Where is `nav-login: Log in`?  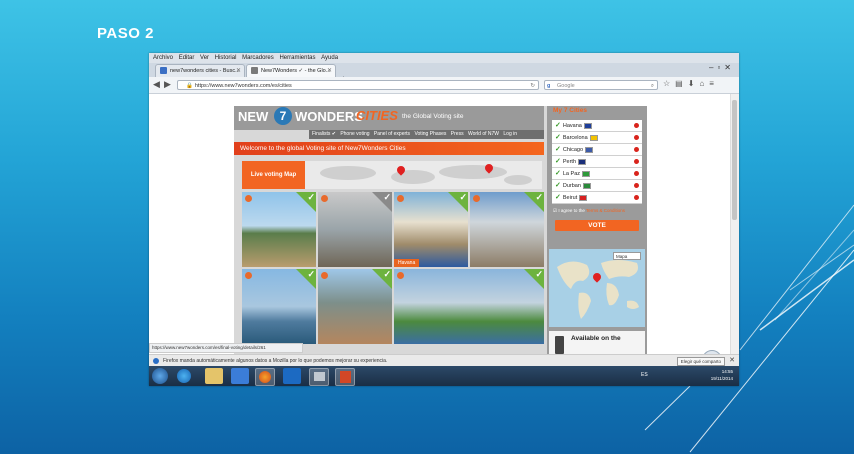 nav-login: Log in is located at coordinates (510, 134).